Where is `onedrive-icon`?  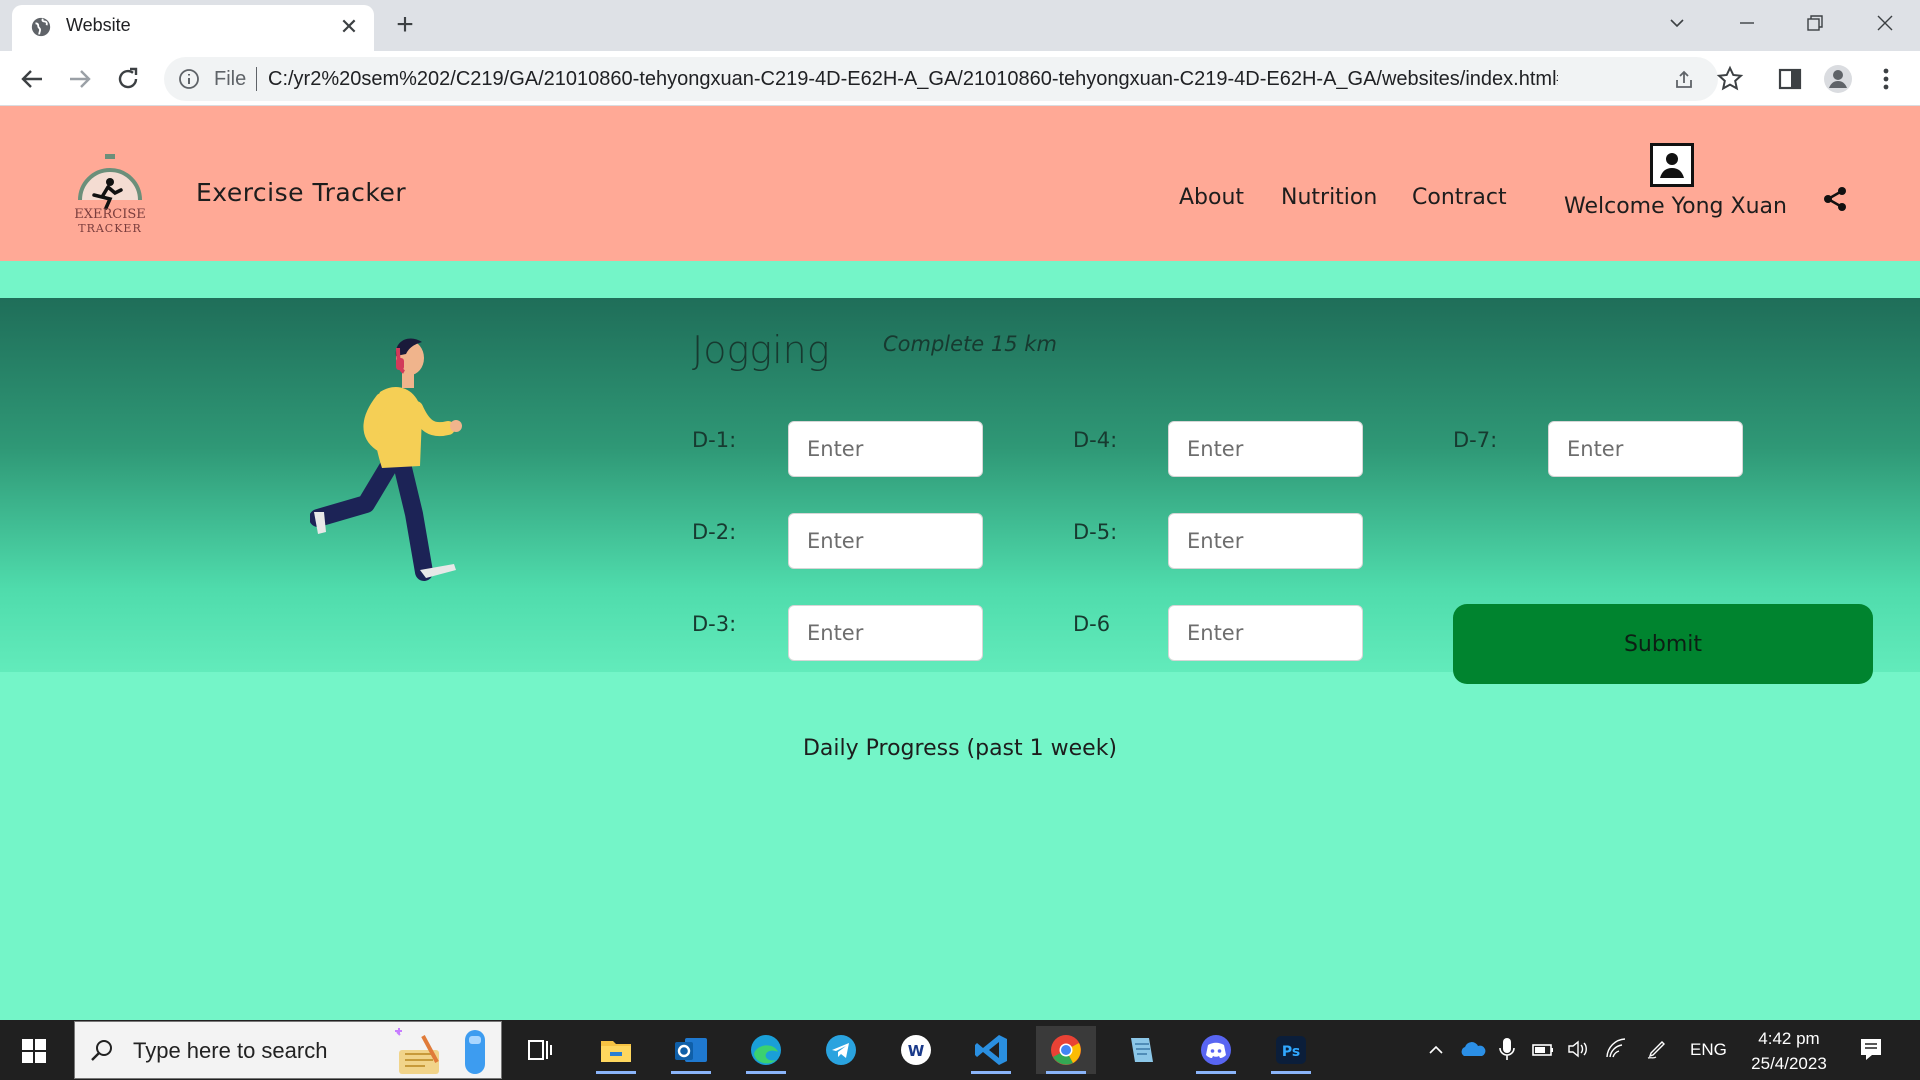 onedrive-icon is located at coordinates (1473, 1049).